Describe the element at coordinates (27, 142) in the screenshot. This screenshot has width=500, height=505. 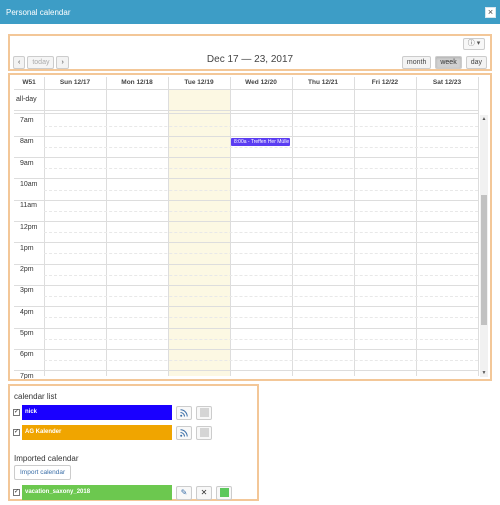
I see `hour-label: 8am` at that location.